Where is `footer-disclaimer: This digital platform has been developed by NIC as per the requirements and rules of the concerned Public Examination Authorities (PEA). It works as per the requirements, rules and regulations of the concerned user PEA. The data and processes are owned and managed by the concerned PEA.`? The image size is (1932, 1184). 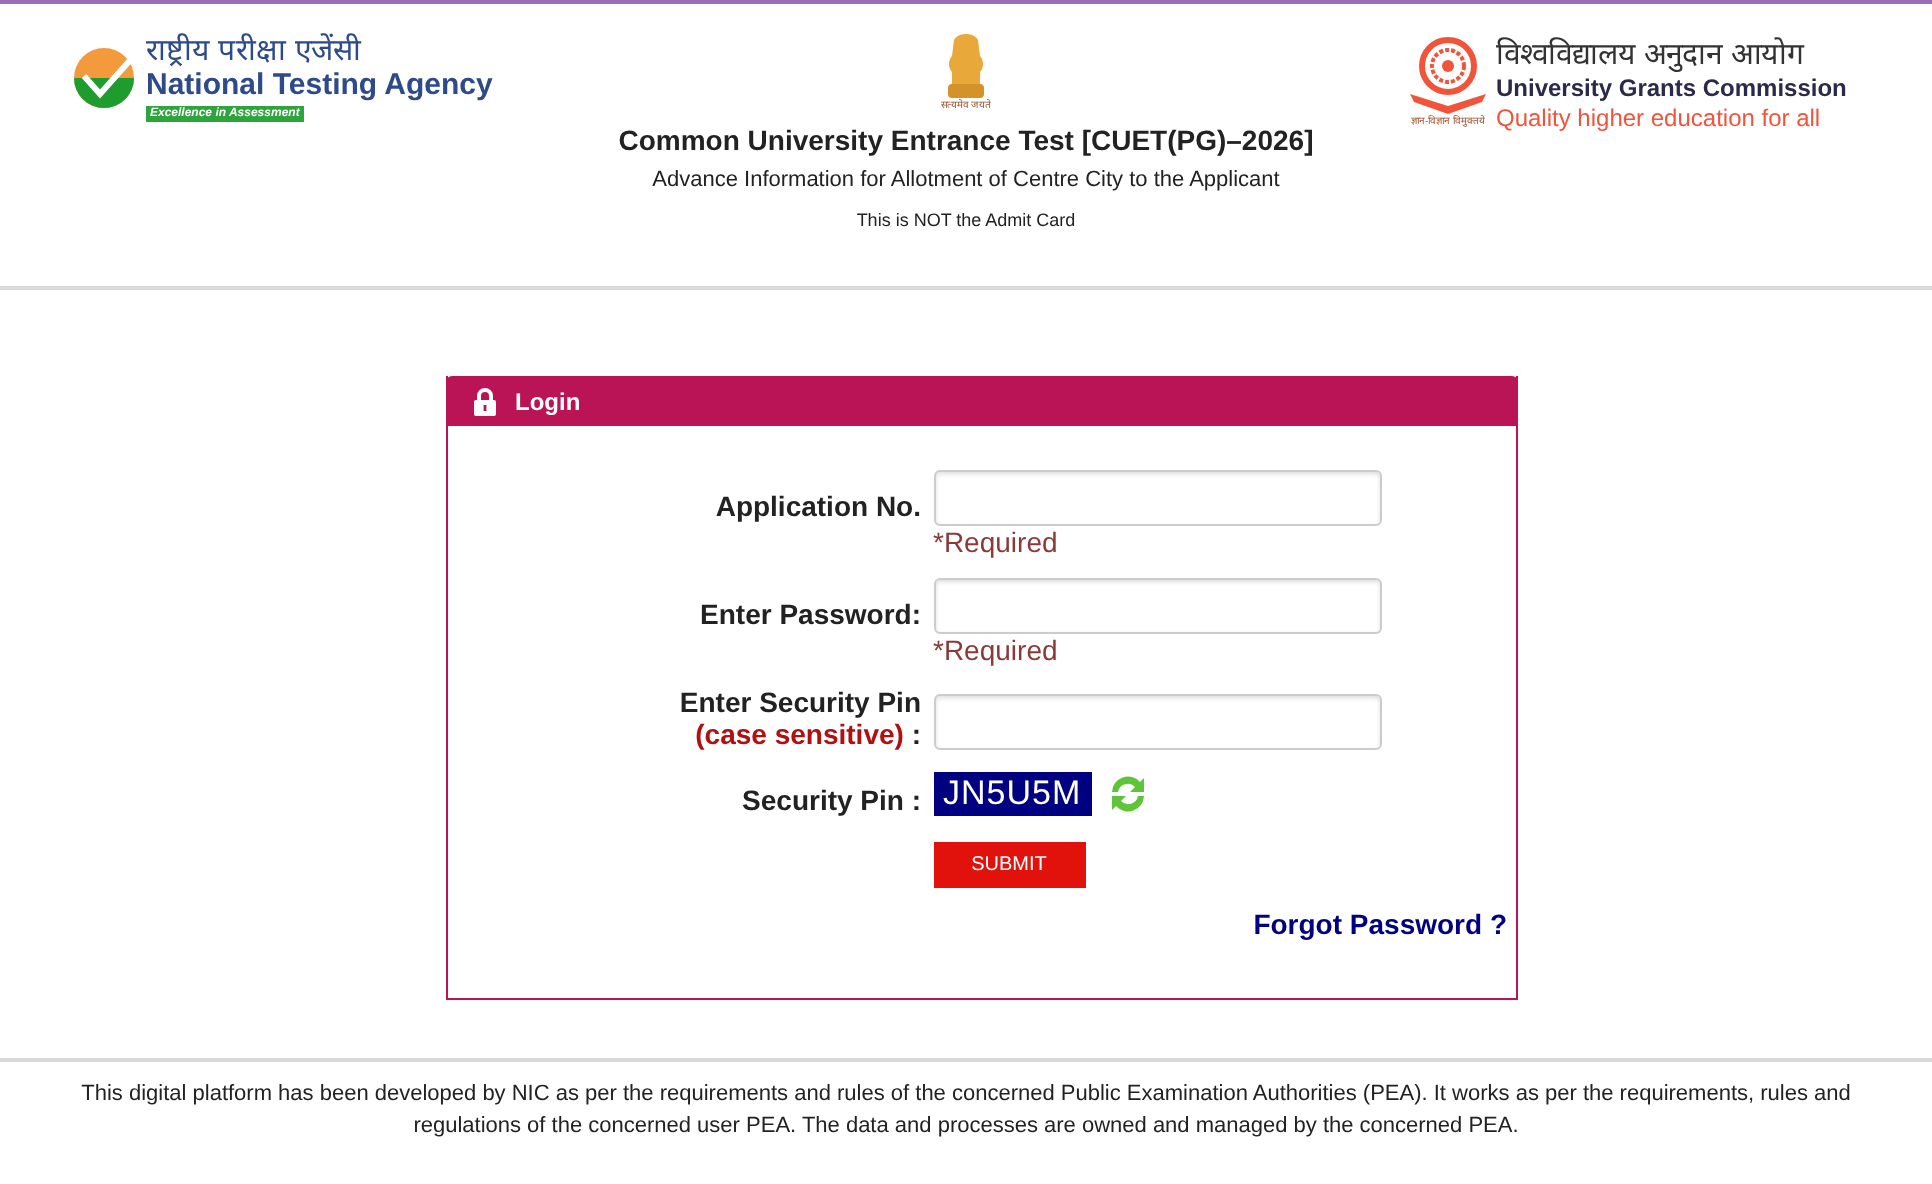
footer-disclaimer: This digital platform has been developed by NIC as per the requirements and rules of the concerned Public Examination Authorities (PEA). It works as per the requirements, rules and regulations of the concerned user PEA. The data and processes are owned and managed by the concerned PEA. is located at coordinates (966, 1111).